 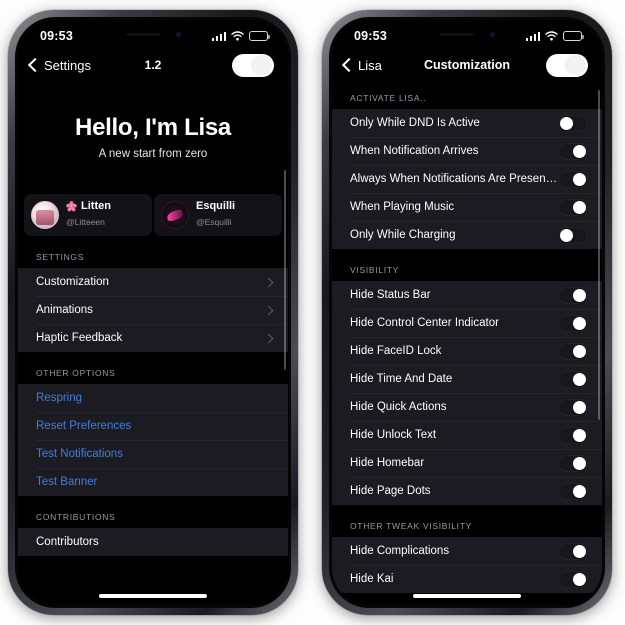 What do you see at coordinates (175, 215) in the screenshot?
I see `esquilli-avatar` at bounding box center [175, 215].